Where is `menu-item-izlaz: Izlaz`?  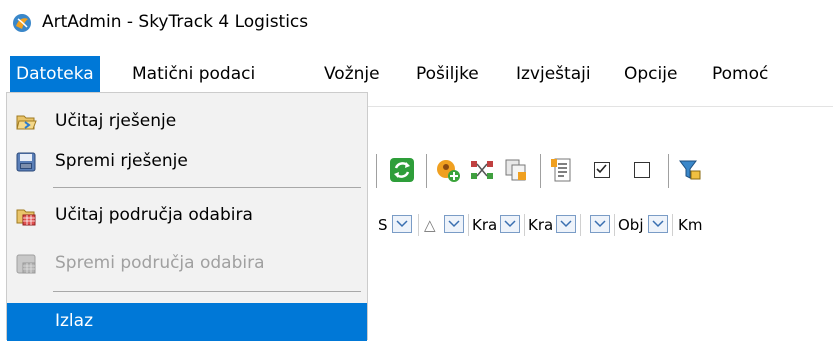 menu-item-izlaz: Izlaz is located at coordinates (187, 322).